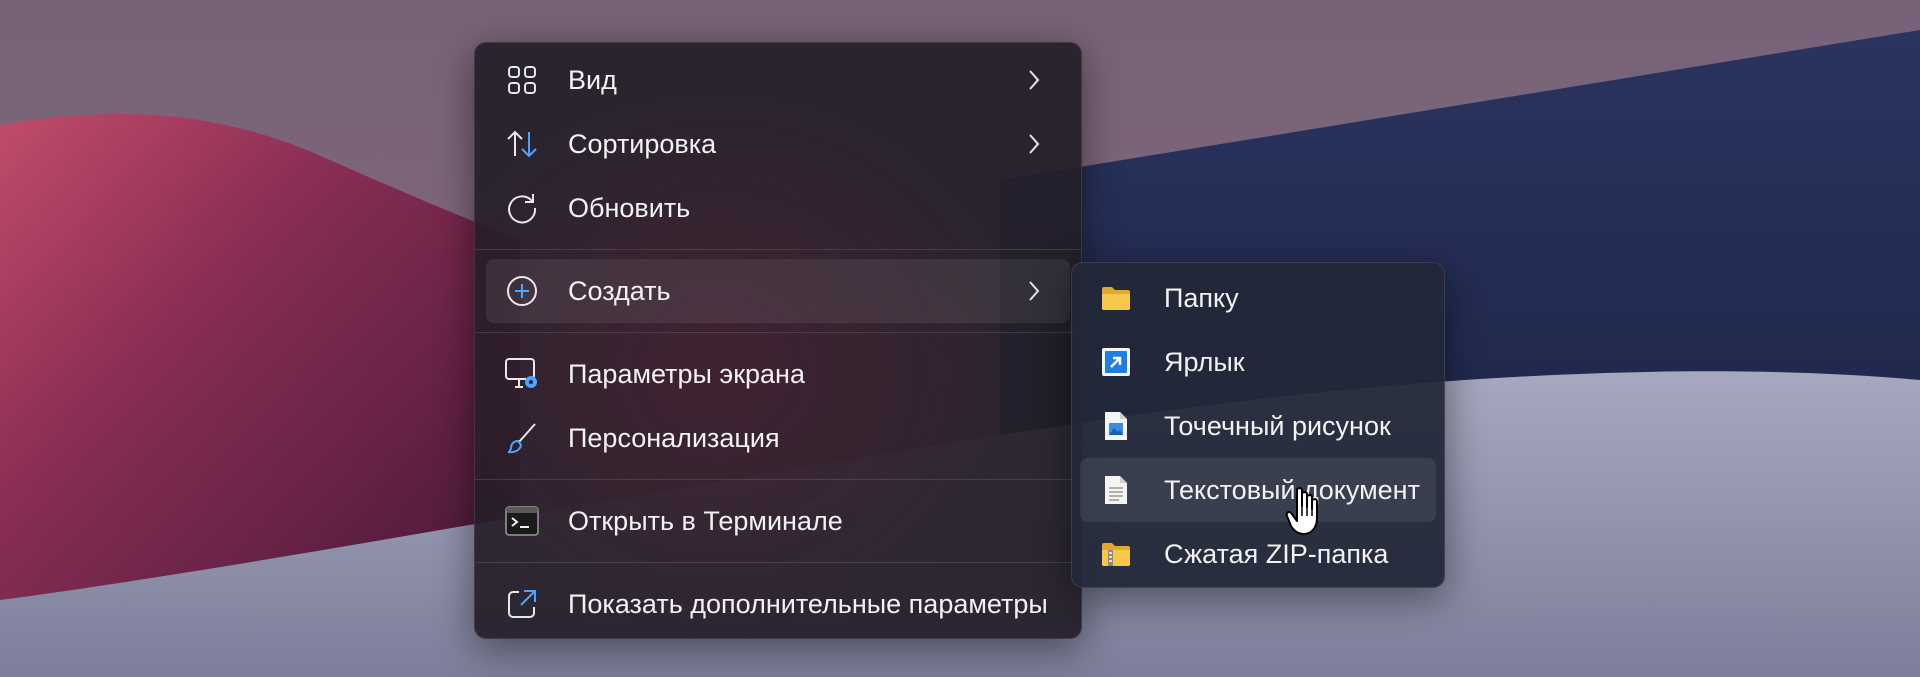  What do you see at coordinates (1116, 554) in the screenshot?
I see `zip-folder-icon` at bounding box center [1116, 554].